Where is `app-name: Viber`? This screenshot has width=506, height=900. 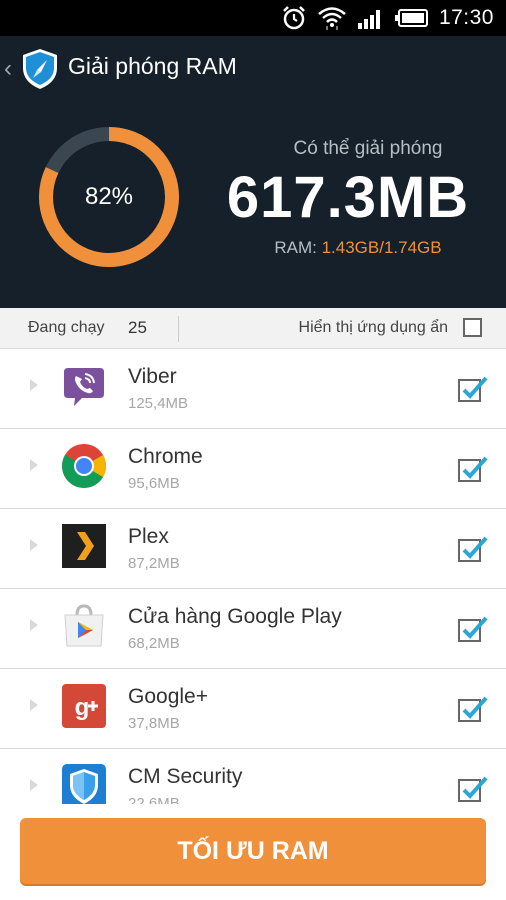 app-name: Viber is located at coordinates (152, 376).